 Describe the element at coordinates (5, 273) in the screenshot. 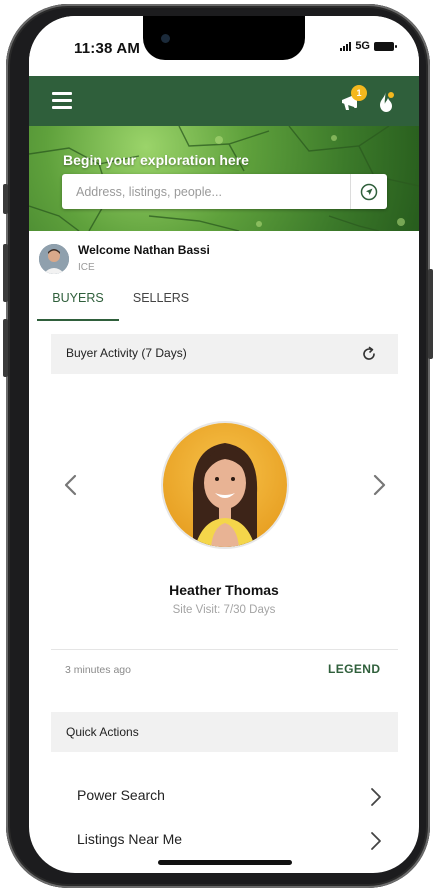

I see `volume-up-button` at that location.